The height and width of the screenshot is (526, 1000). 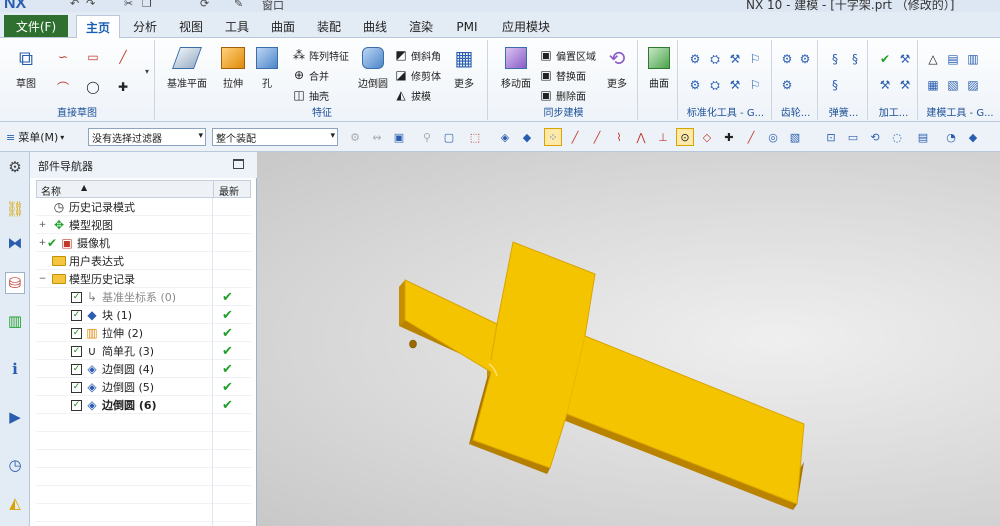 I want to click on tree-row: ✓ ▥ 拉伸 (2) ✔, so click(x=143, y=333).